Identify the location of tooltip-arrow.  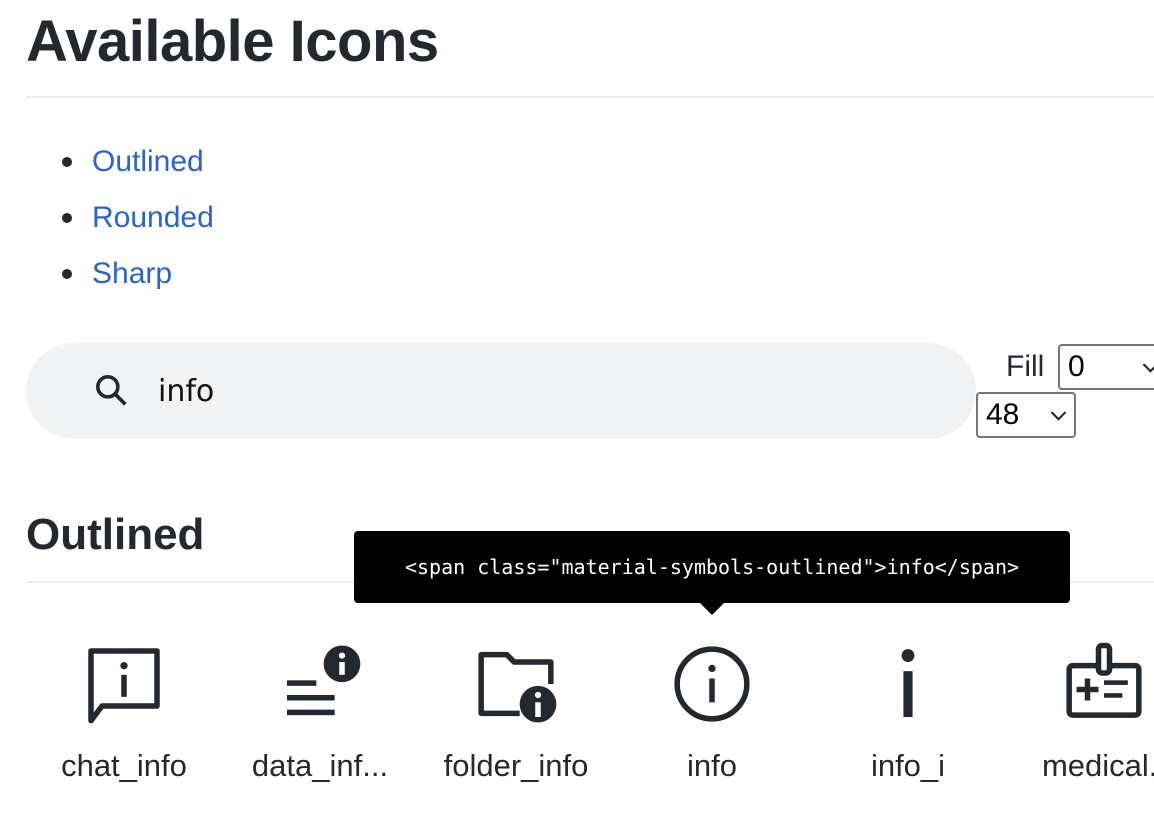
(712, 609).